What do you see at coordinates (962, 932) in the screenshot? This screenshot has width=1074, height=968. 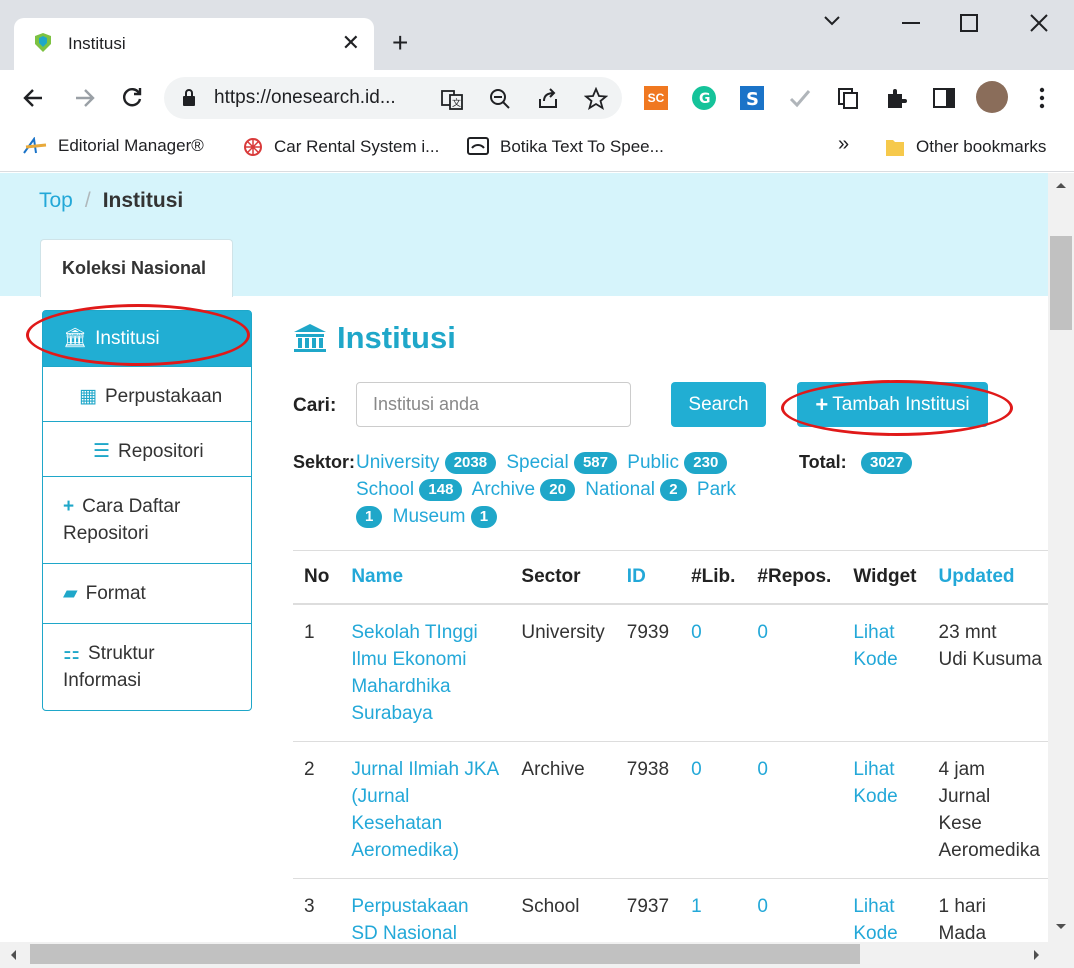 I see `updated-by: Mada` at bounding box center [962, 932].